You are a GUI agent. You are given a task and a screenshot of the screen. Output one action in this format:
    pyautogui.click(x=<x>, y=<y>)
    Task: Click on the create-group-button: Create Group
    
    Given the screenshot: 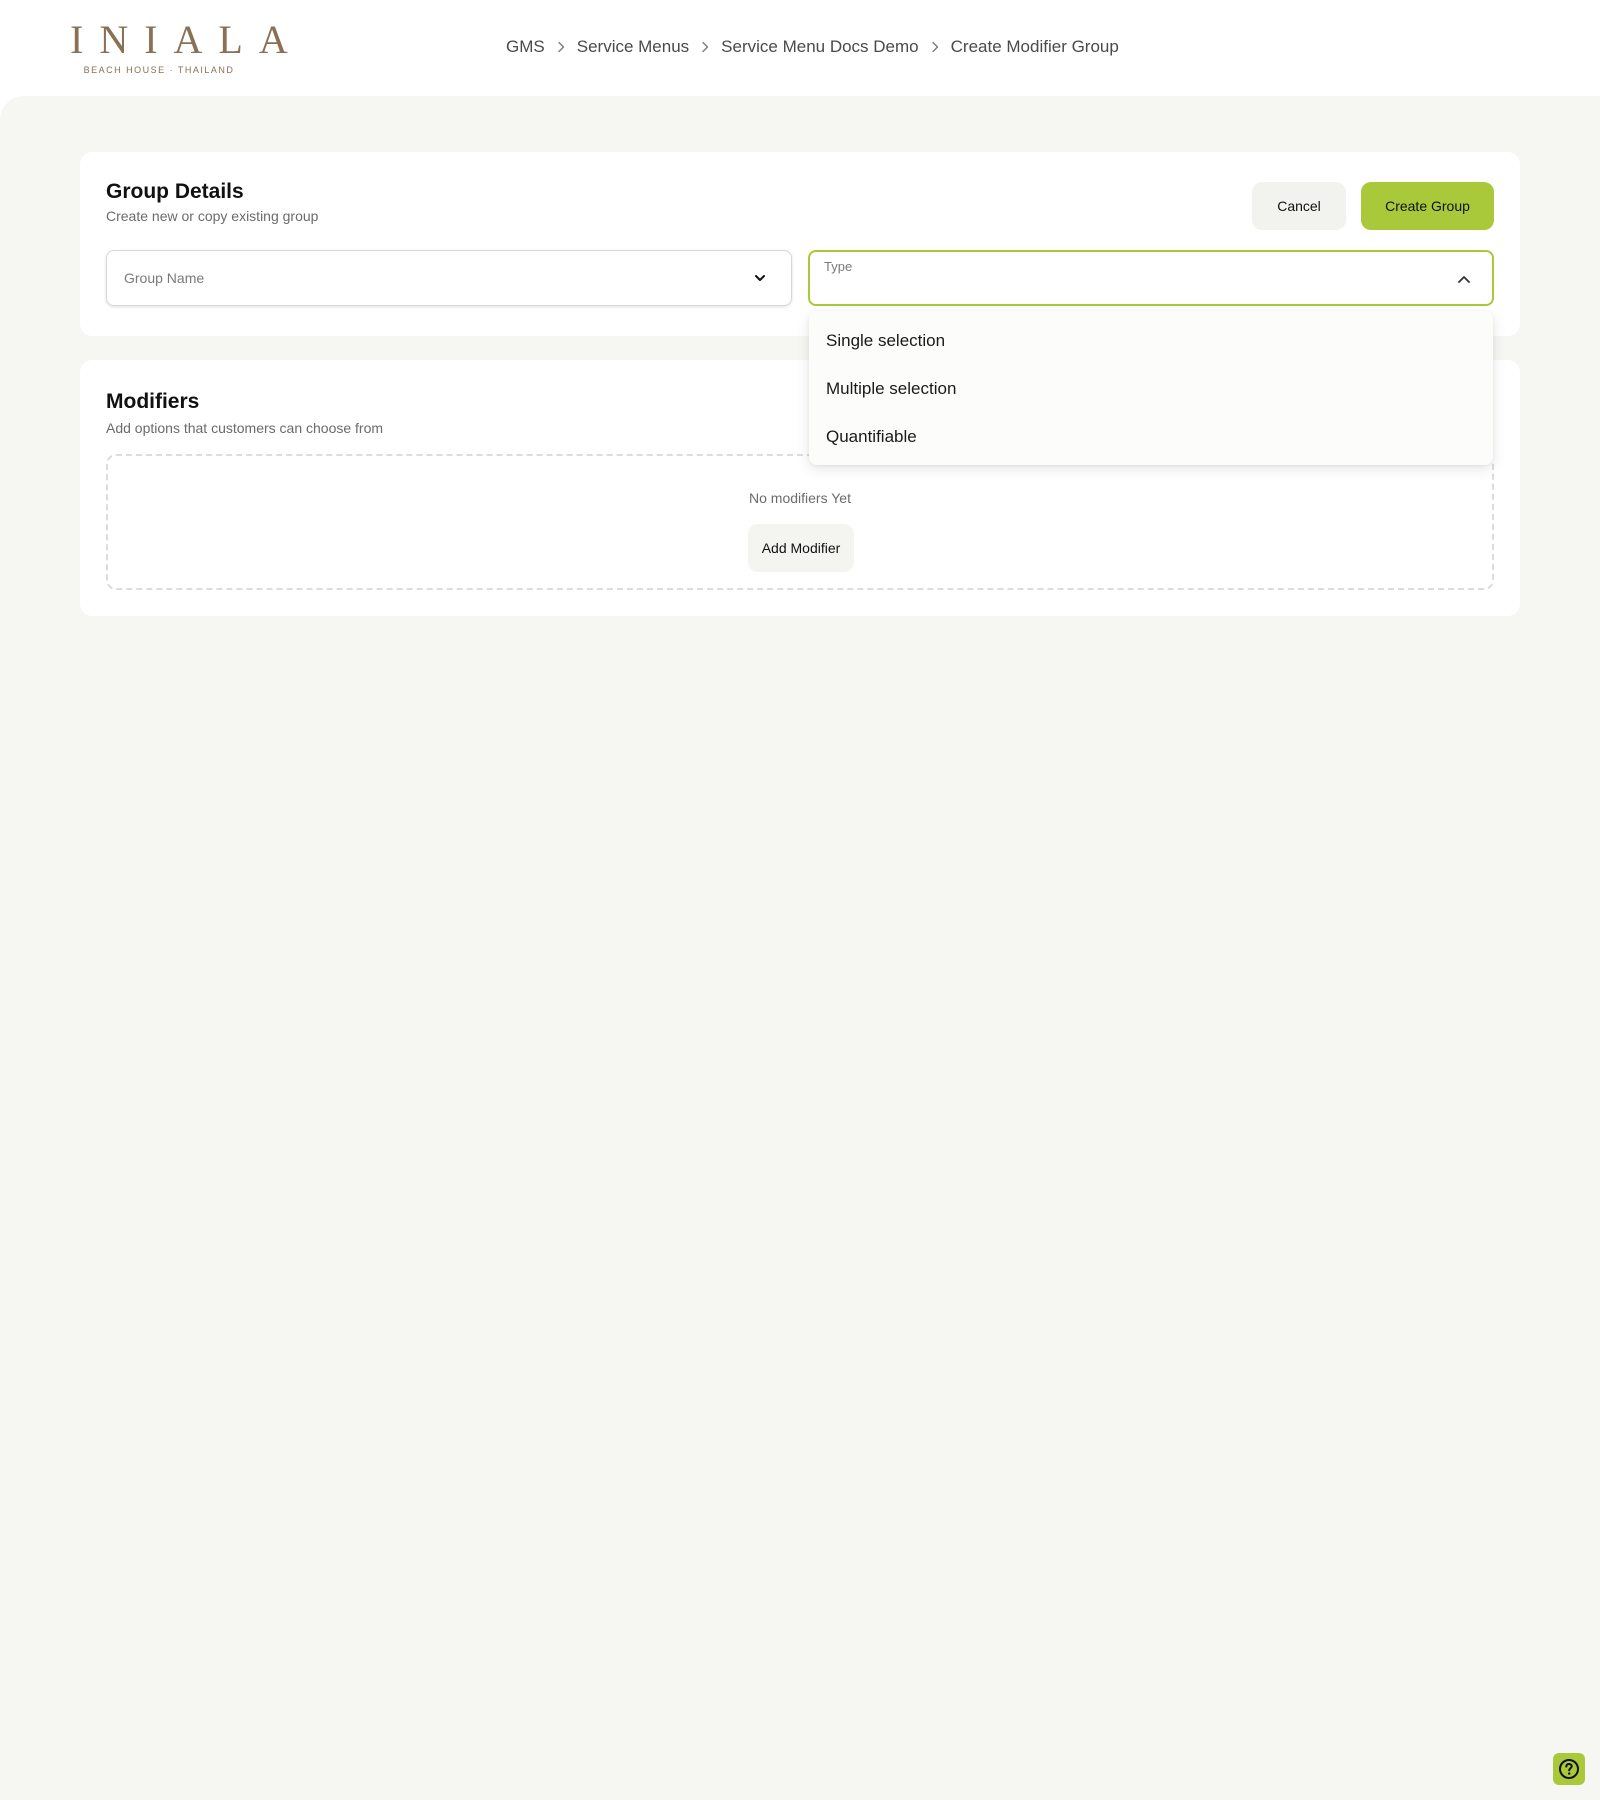 What is the action you would take?
    pyautogui.click(x=1427, y=206)
    